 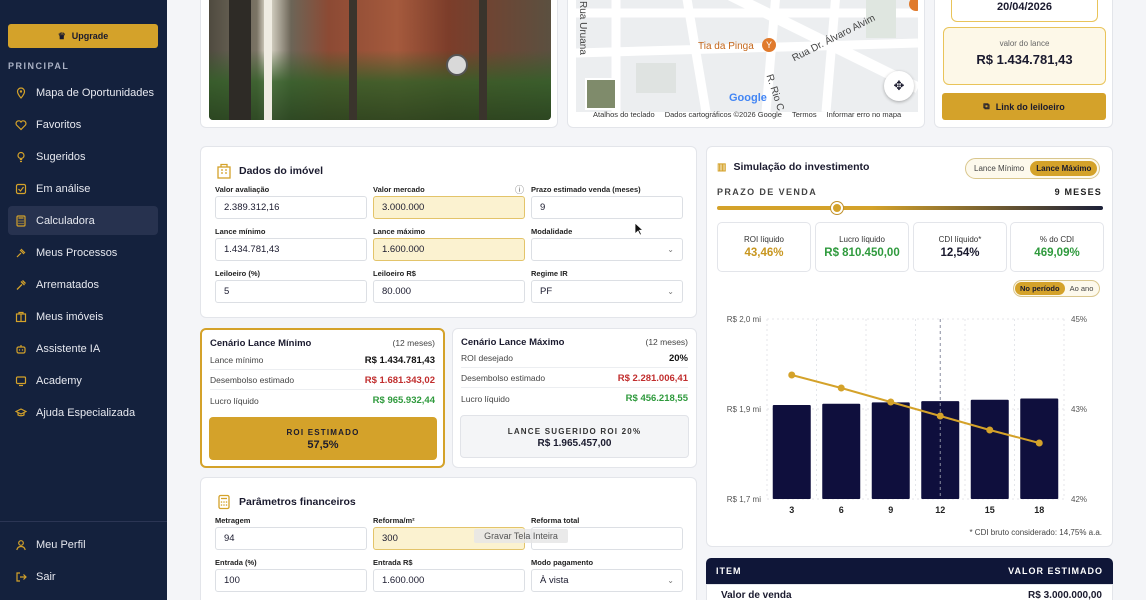 I want to click on toggle-no-periodo: No período, so click(x=1040, y=288).